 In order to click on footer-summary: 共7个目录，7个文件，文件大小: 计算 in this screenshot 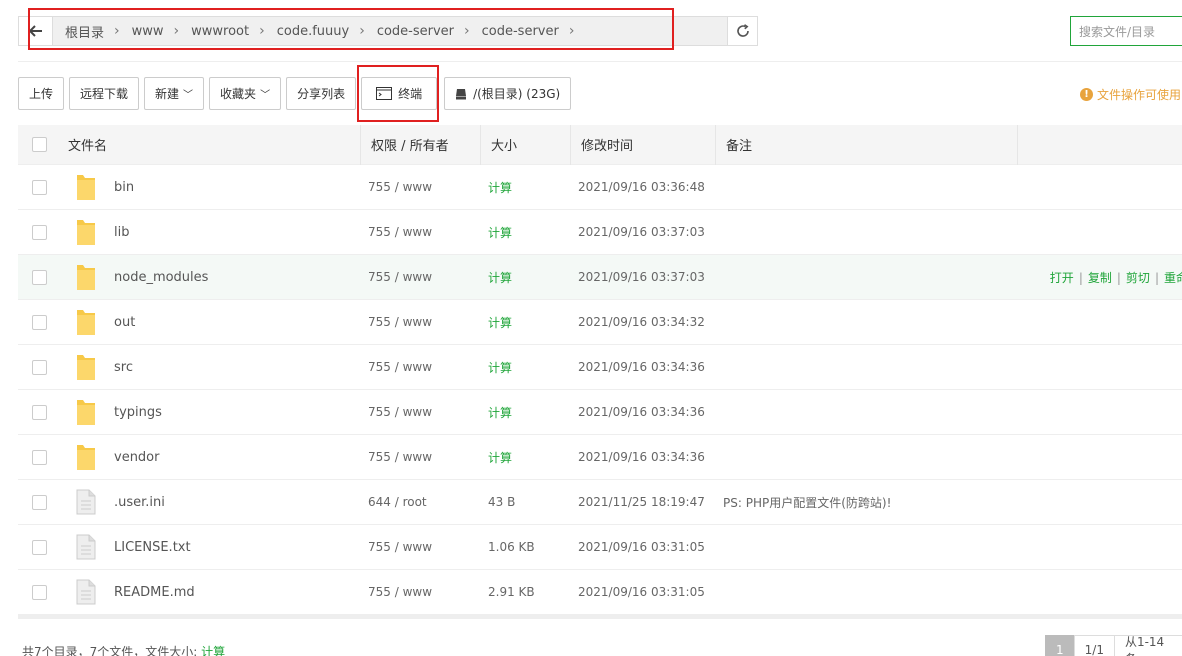, I will do `click(123, 649)`.